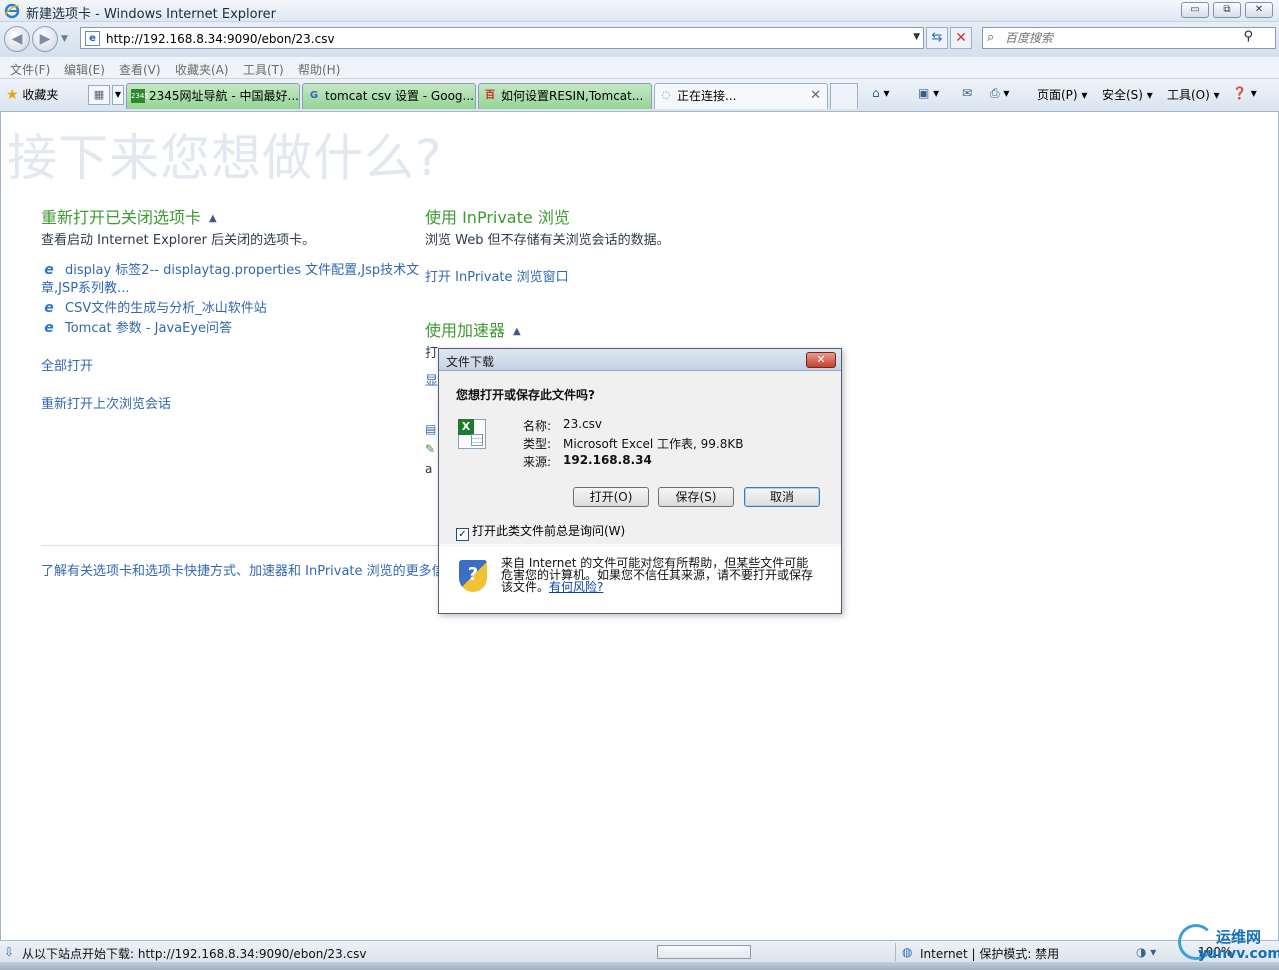 The height and width of the screenshot is (970, 1279). I want to click on dialog-divider, so click(640, 544).